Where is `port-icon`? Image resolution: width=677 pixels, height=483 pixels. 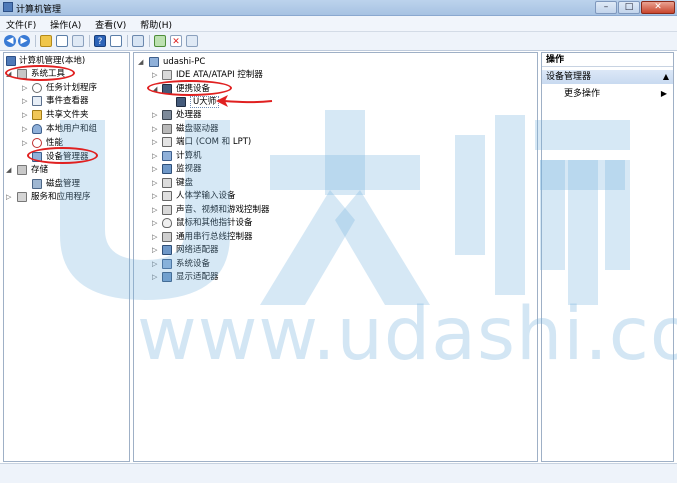 port-icon is located at coordinates (167, 142).